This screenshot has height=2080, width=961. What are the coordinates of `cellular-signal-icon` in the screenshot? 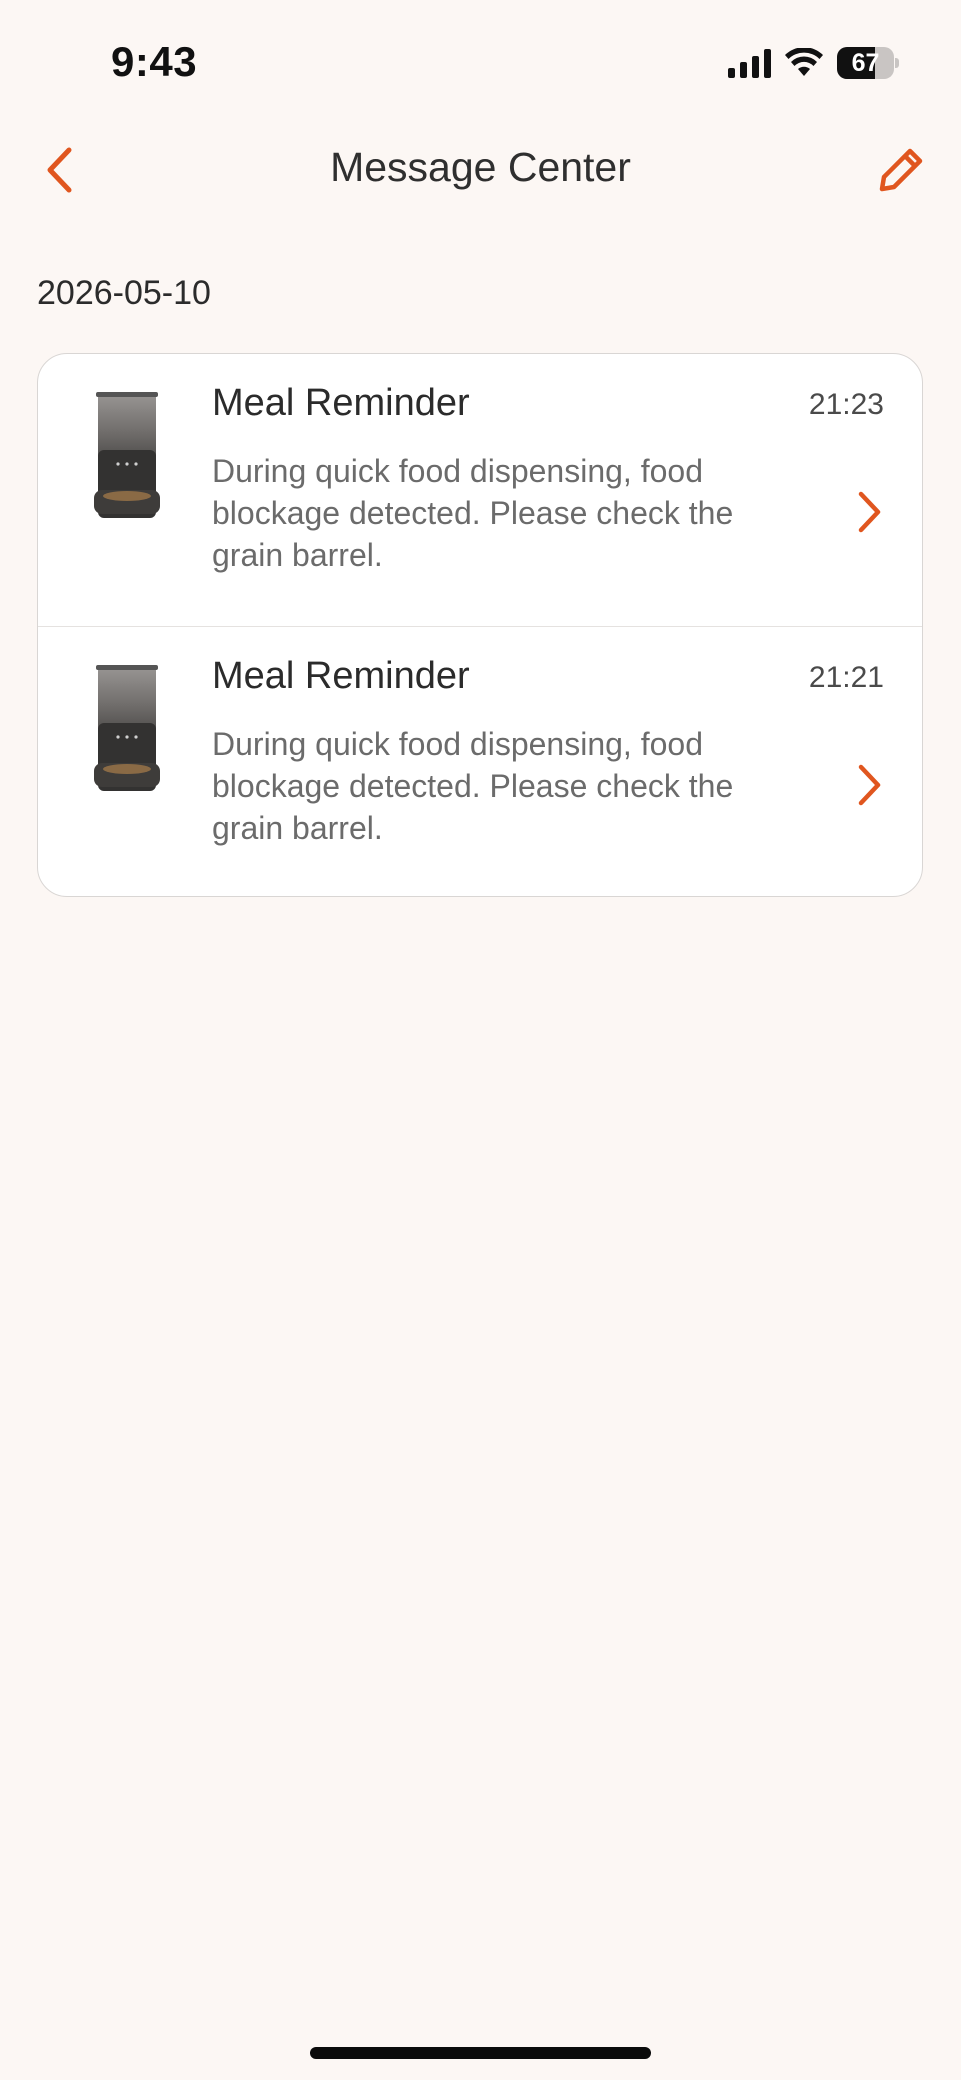 It's located at (749, 63).